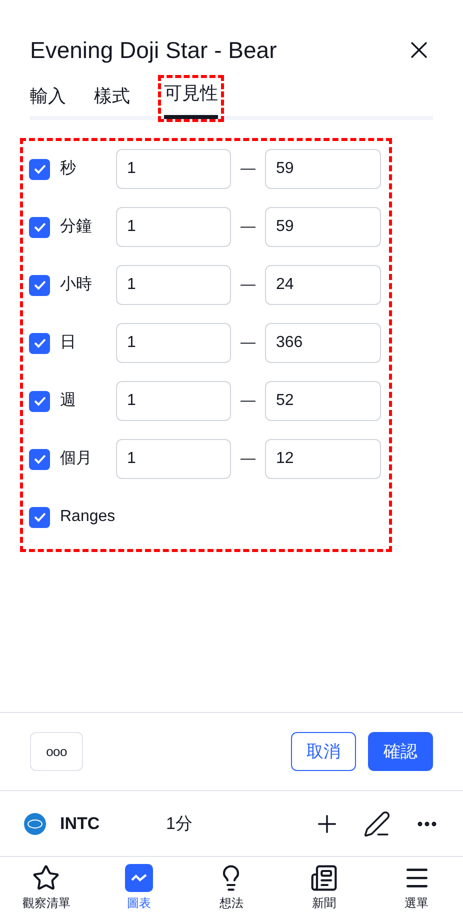  What do you see at coordinates (323, 751) in the screenshot?
I see `cancel-button: 取消` at bounding box center [323, 751].